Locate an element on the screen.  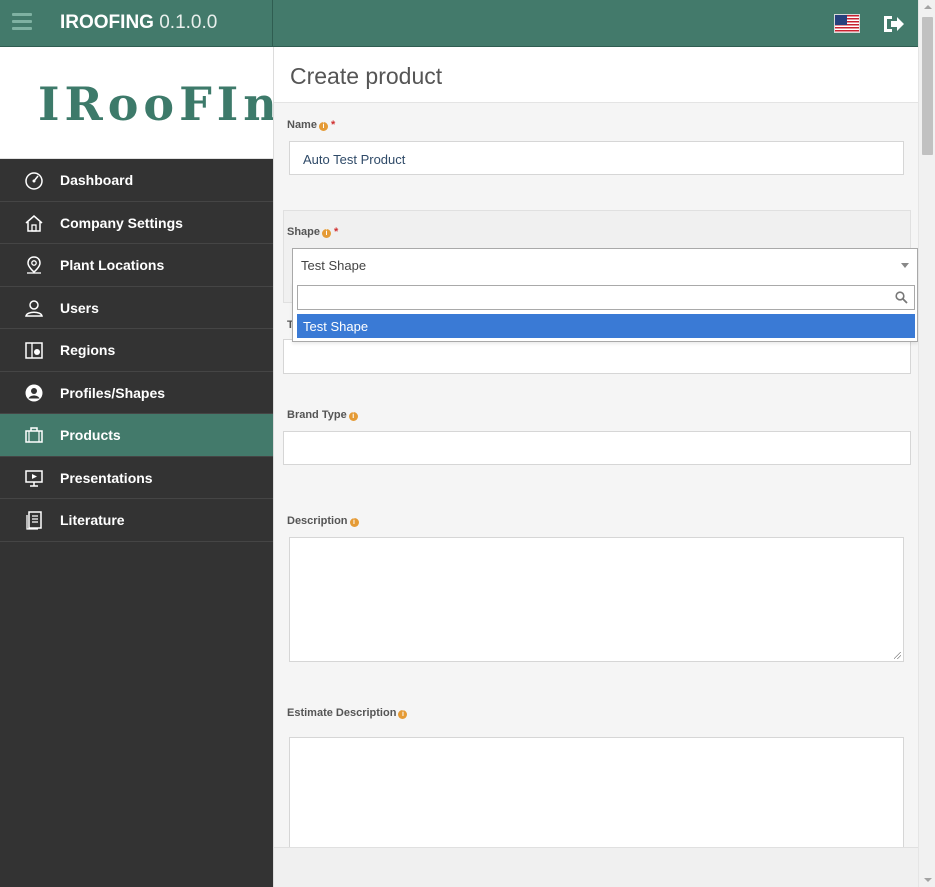
resize-handle is located at coordinates (897, 655).